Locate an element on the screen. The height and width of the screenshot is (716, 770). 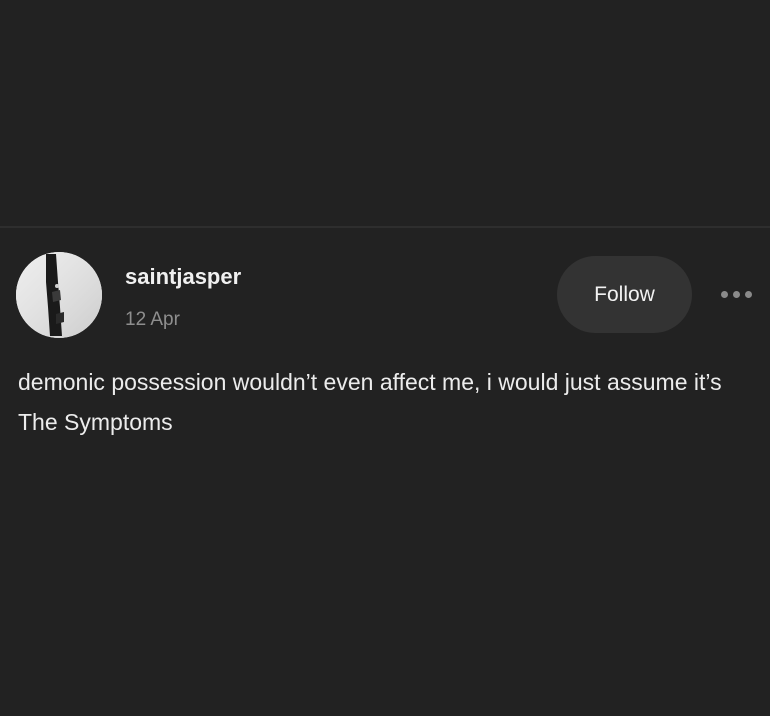
post-date: 12 Apr is located at coordinates (152, 319).